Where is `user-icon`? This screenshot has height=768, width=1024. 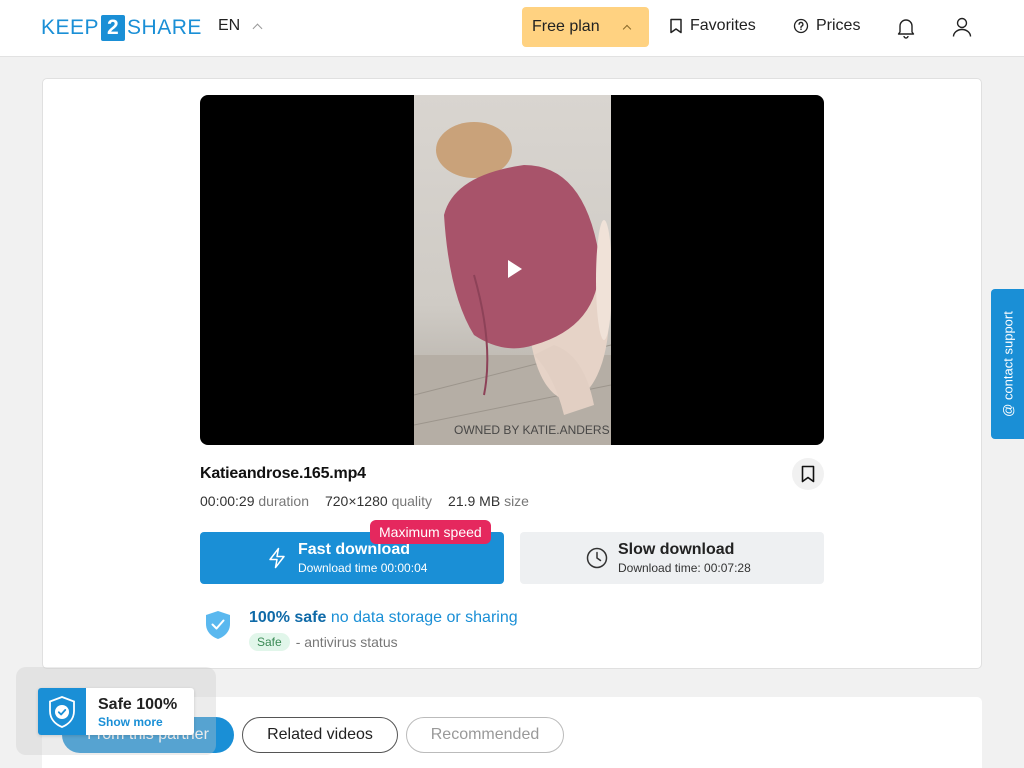 user-icon is located at coordinates (962, 27).